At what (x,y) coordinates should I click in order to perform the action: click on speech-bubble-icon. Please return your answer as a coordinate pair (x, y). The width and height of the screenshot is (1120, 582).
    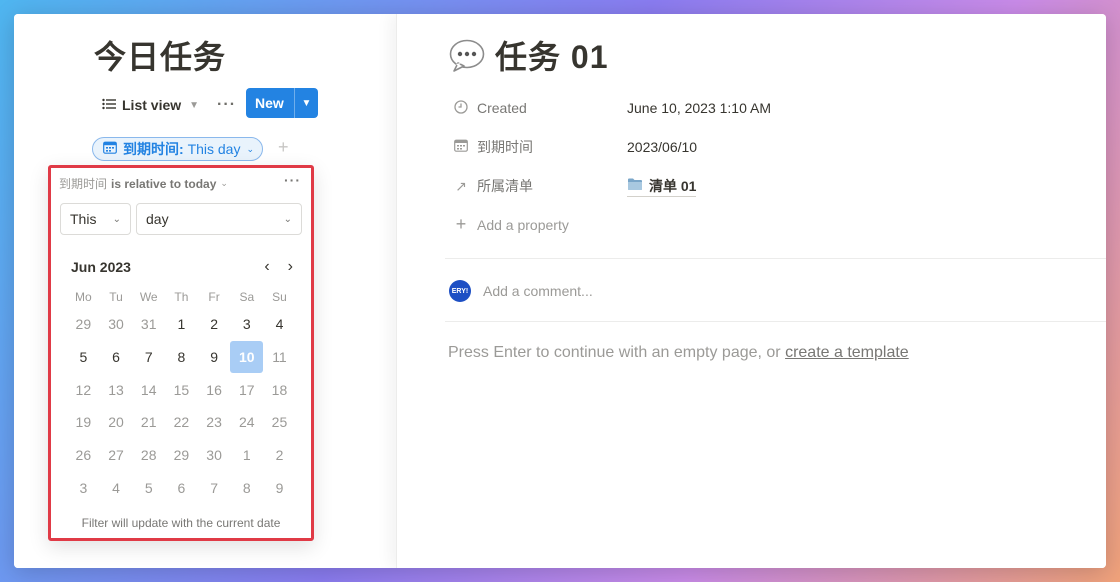
    Looking at the image, I should click on (467, 55).